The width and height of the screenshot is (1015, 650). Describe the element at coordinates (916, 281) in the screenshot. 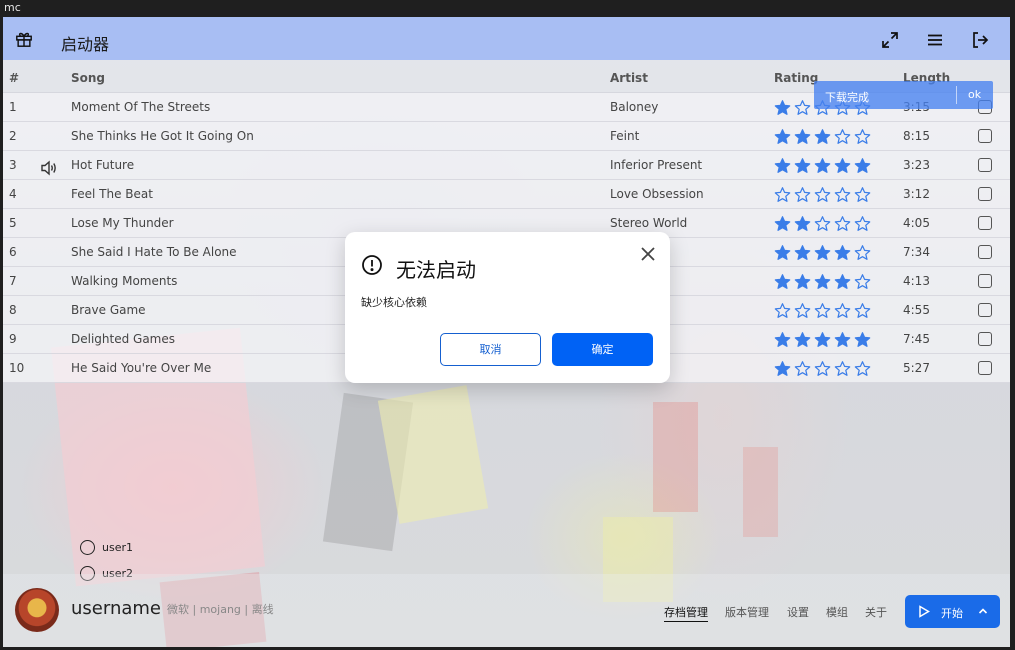

I see `song-length: 4:13` at that location.